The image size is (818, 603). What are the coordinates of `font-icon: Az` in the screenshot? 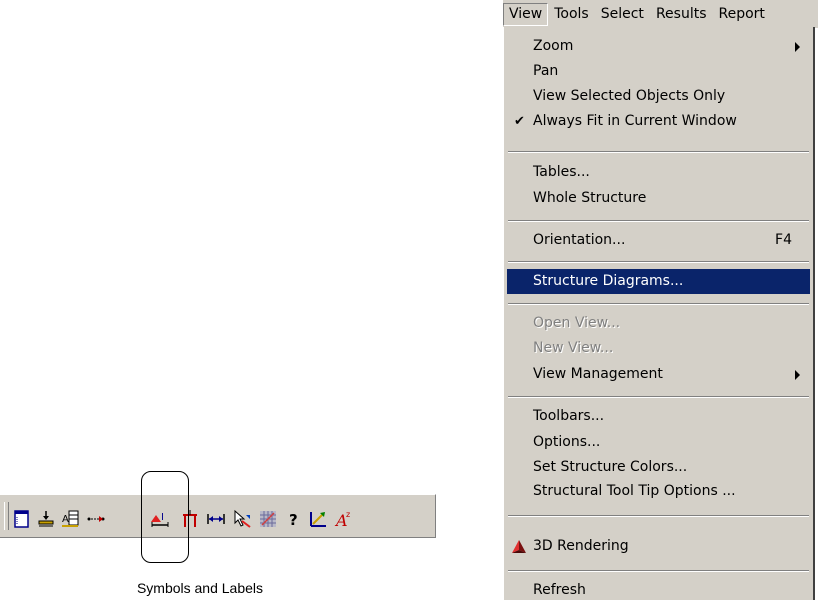 It's located at (344, 519).